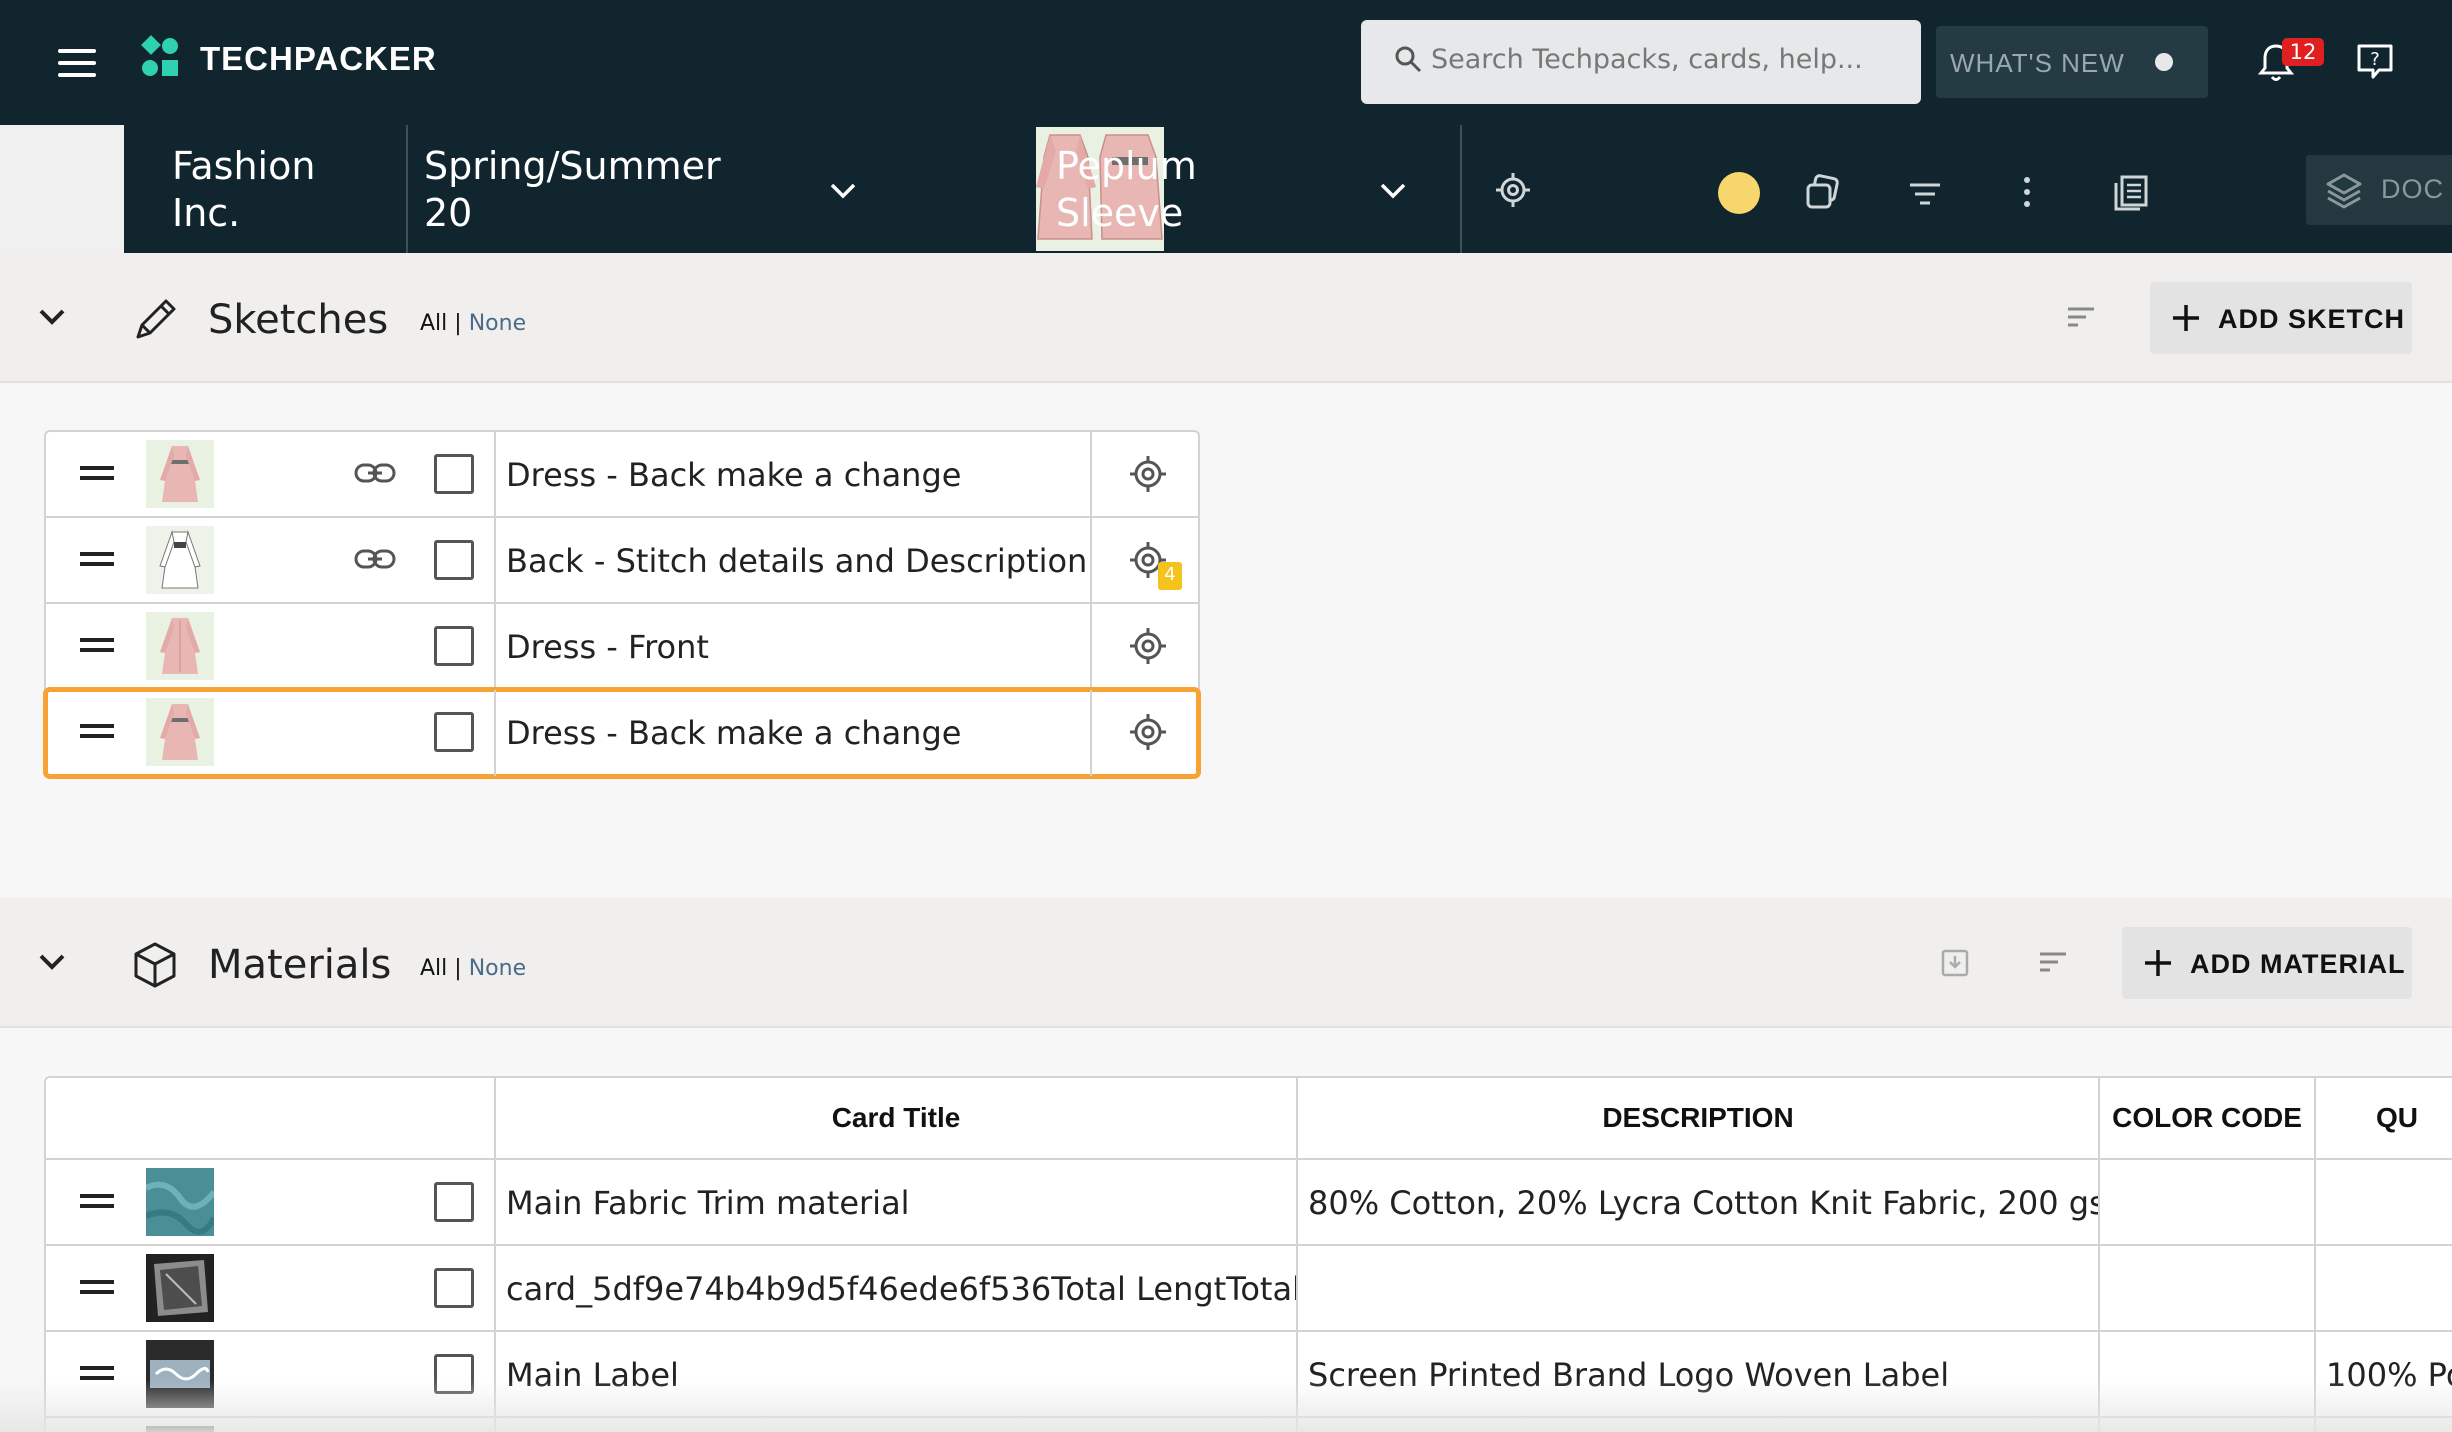 This screenshot has height=1432, width=2452. I want to click on doc-view-button: DOC VIEW, so click(2379, 190).